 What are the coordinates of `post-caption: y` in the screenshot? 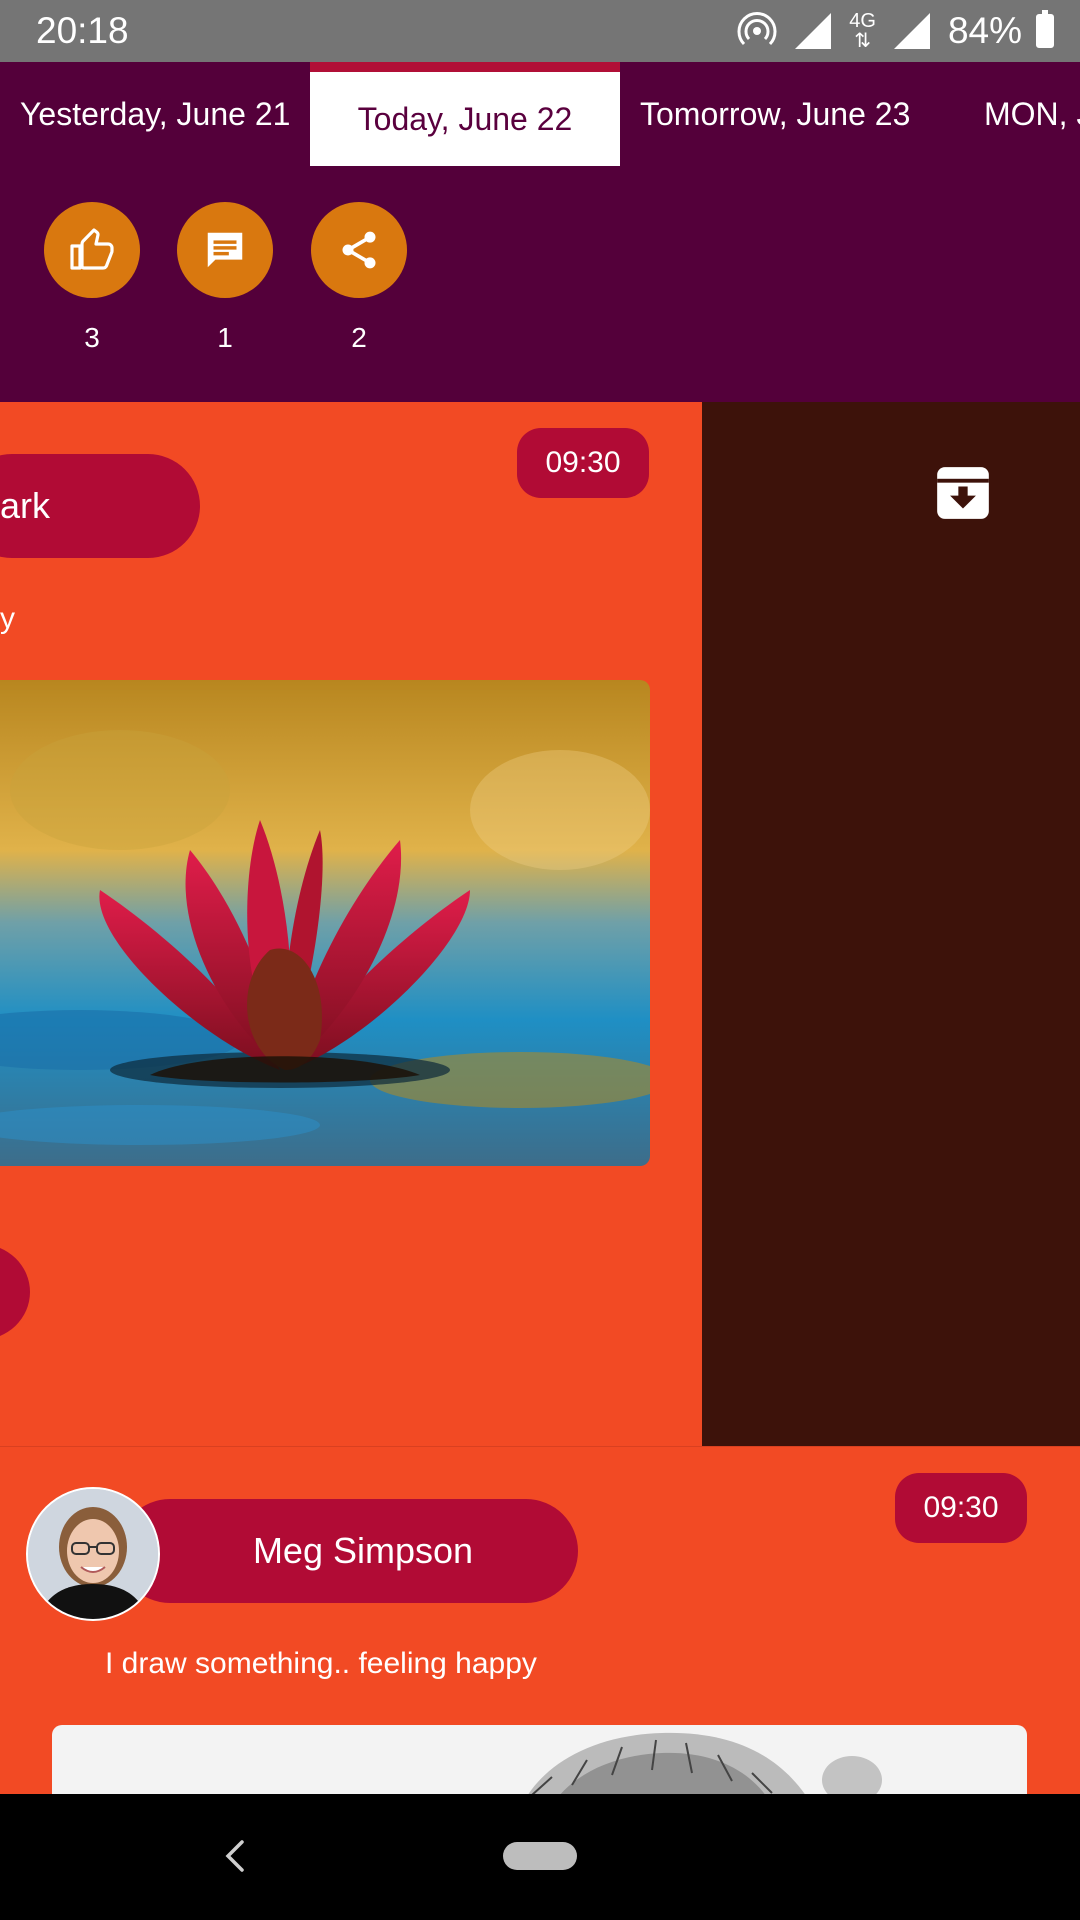 It's located at (7, 618).